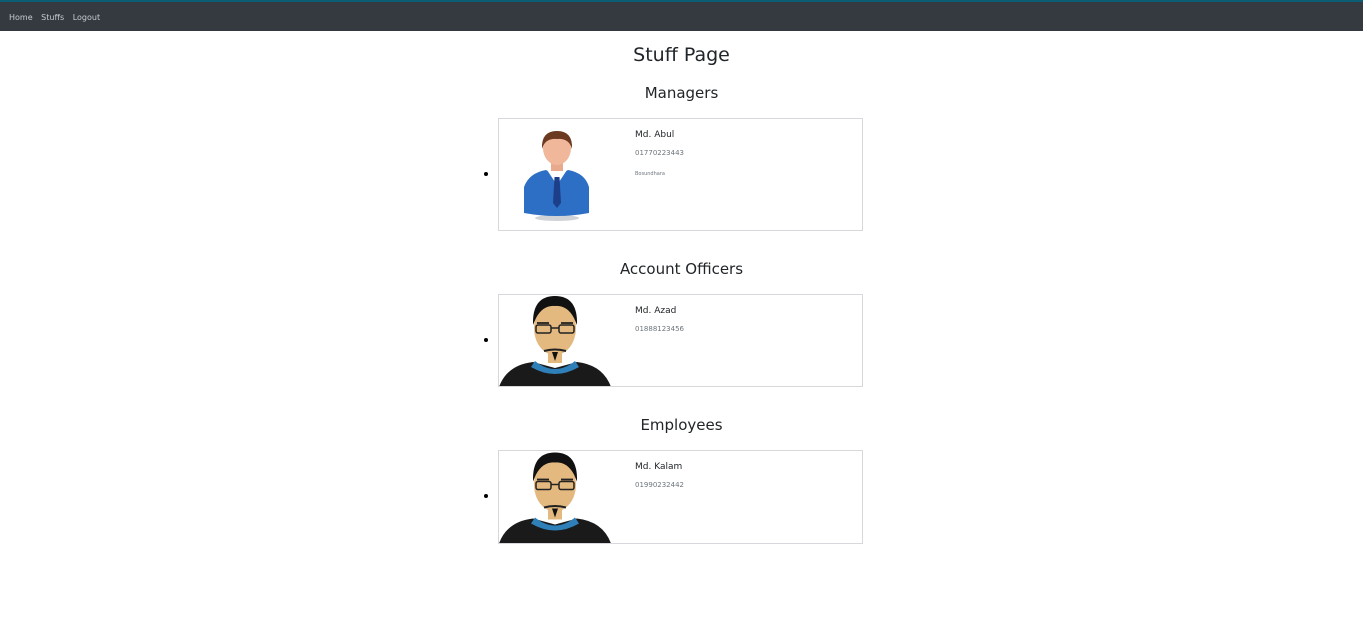 This screenshot has height=620, width=1363. Describe the element at coordinates (659, 485) in the screenshot. I see `staff-phone: 01990232442` at that location.